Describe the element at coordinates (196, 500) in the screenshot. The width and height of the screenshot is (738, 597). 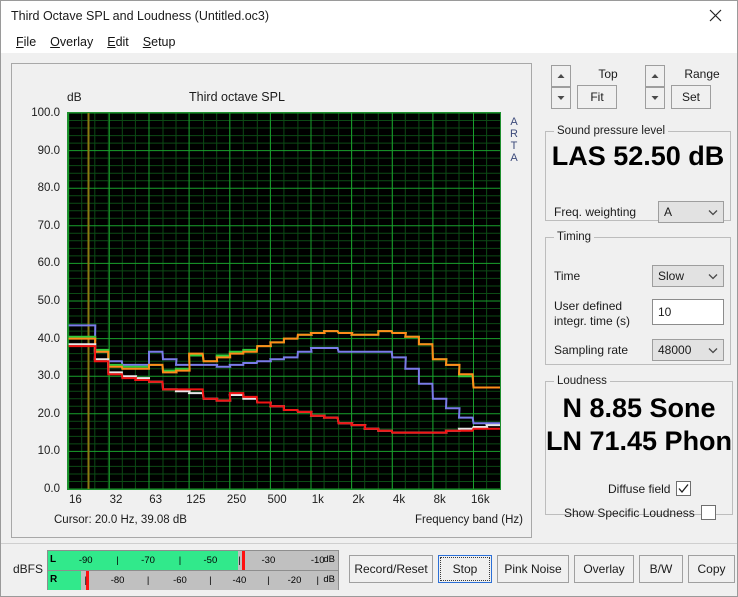
I see `x-tick-label: 125` at that location.